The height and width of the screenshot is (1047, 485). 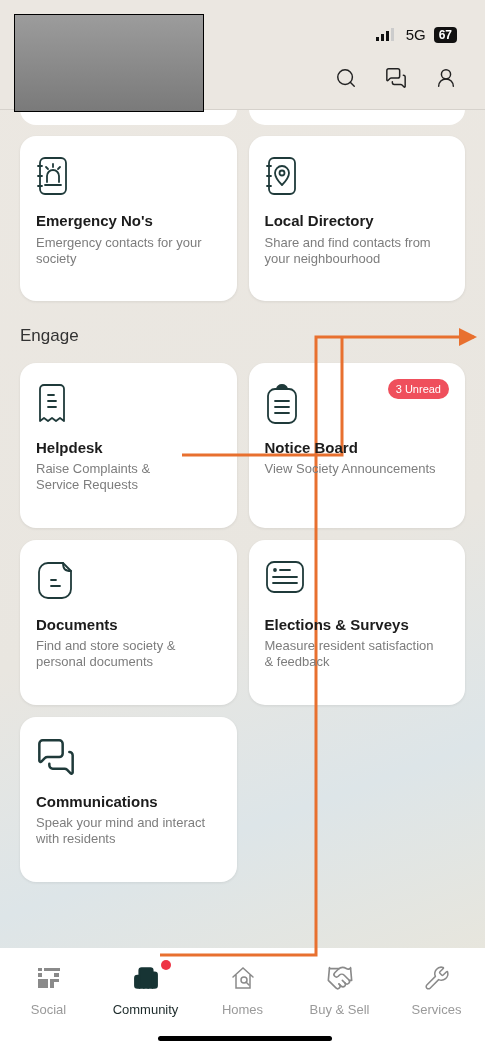 I want to click on battery-indicator: 67, so click(x=445, y=35).